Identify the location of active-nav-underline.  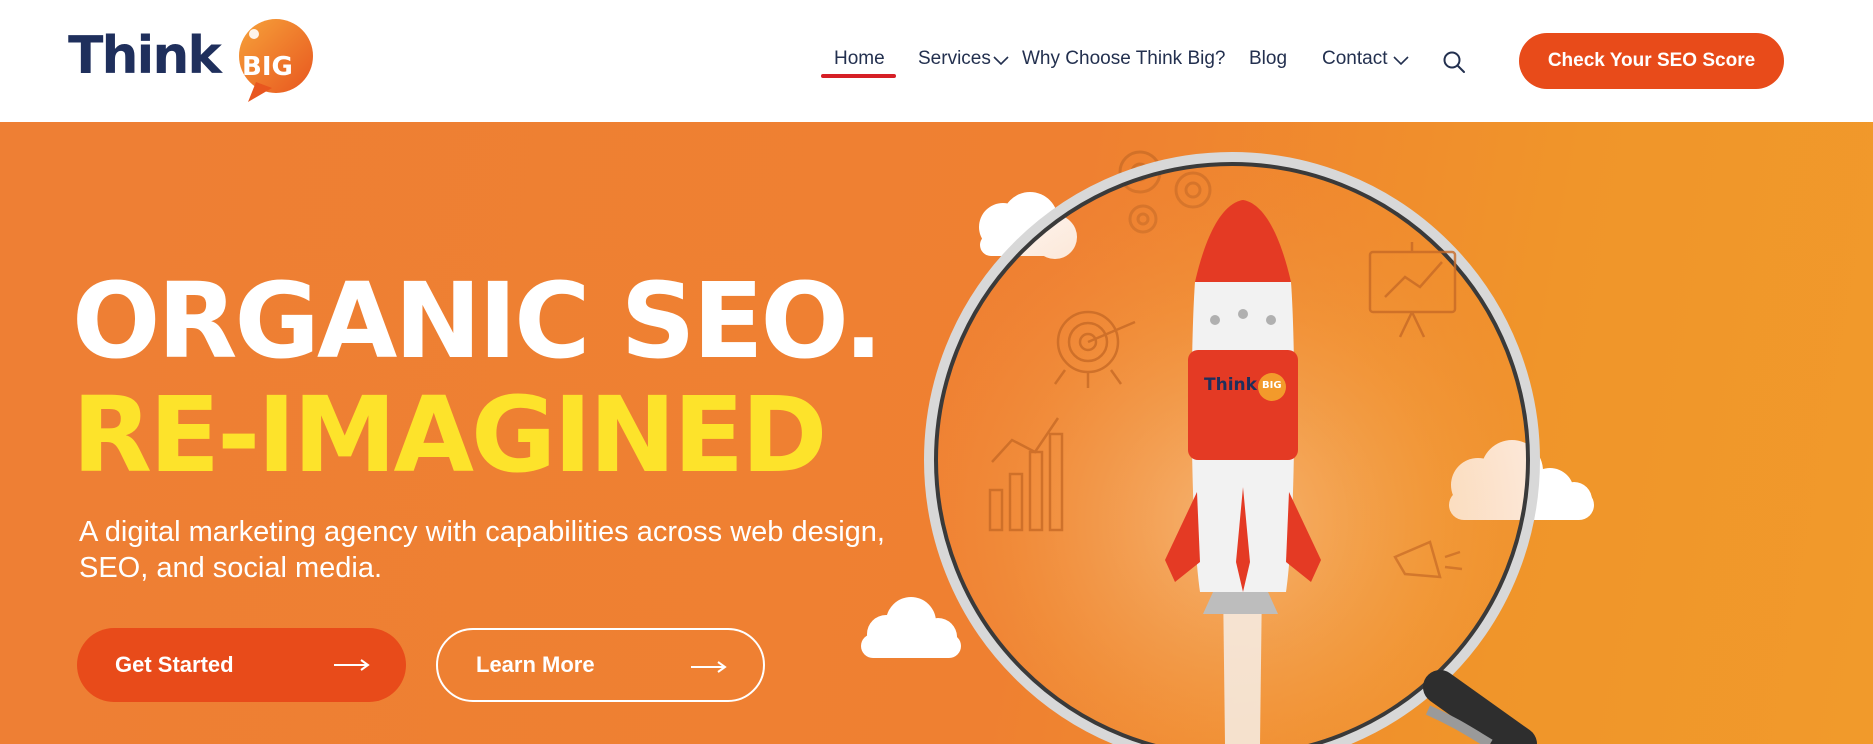
(858, 76).